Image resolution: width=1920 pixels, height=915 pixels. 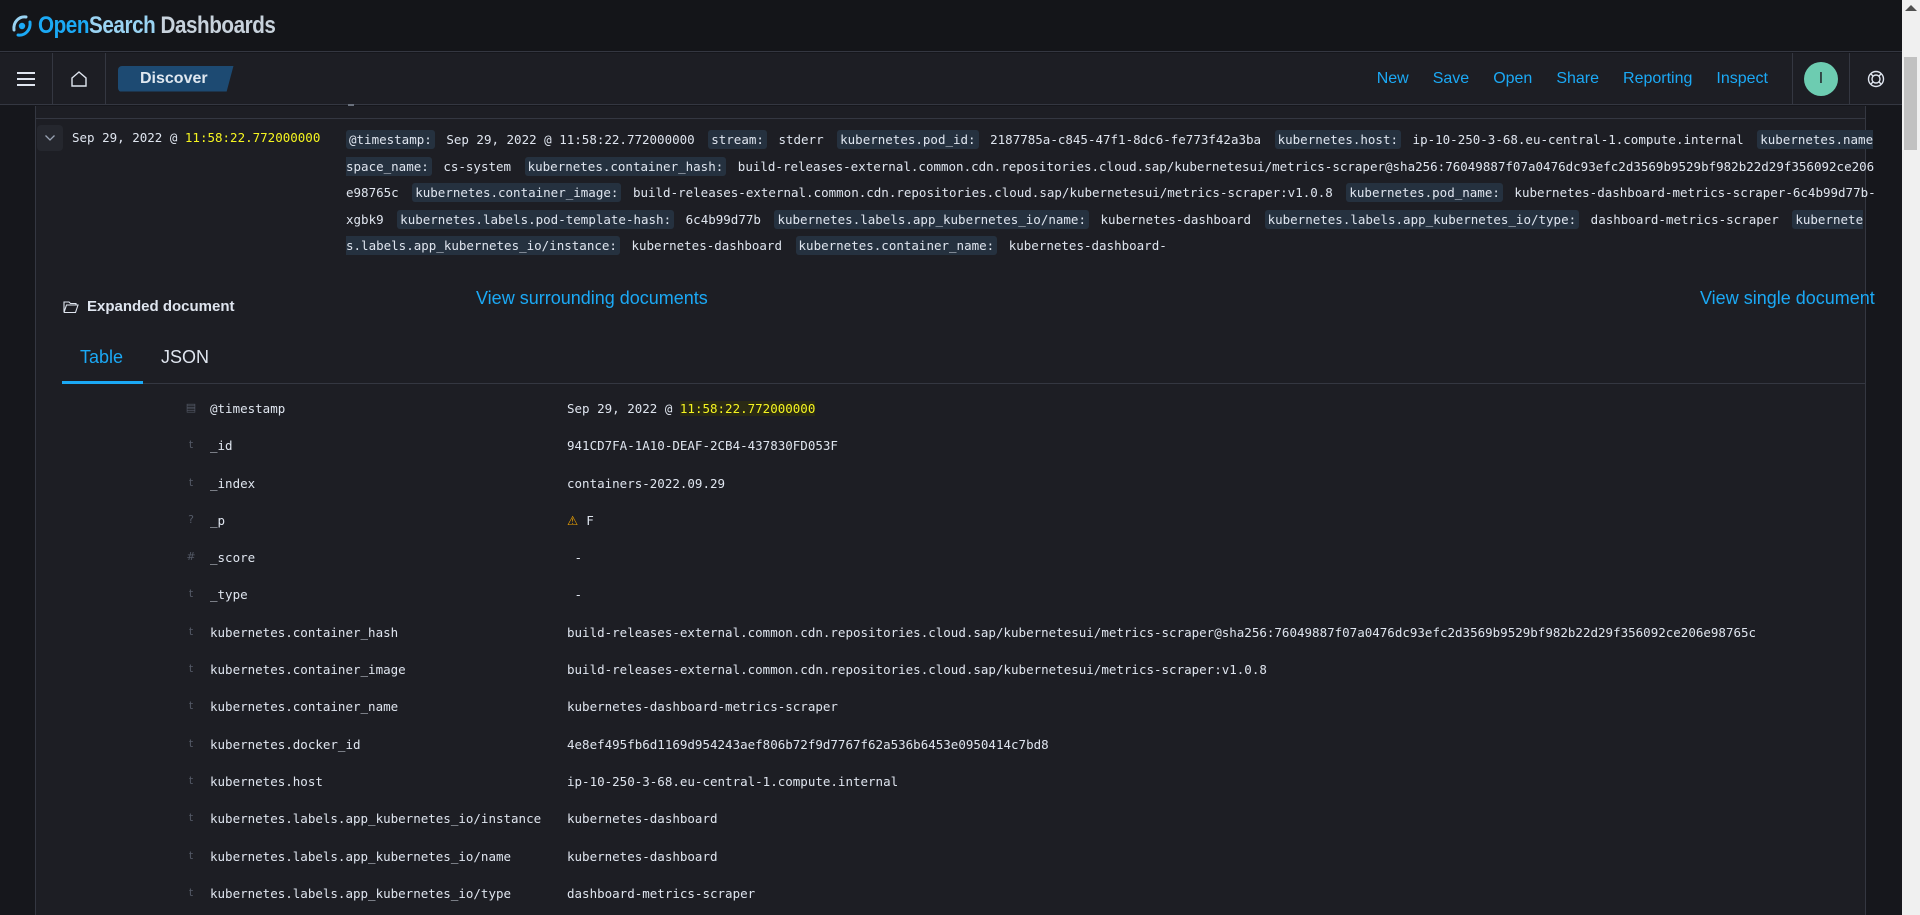 What do you see at coordinates (517, 192) in the screenshot?
I see `summary-field-key: kubernetes.container_image:` at bounding box center [517, 192].